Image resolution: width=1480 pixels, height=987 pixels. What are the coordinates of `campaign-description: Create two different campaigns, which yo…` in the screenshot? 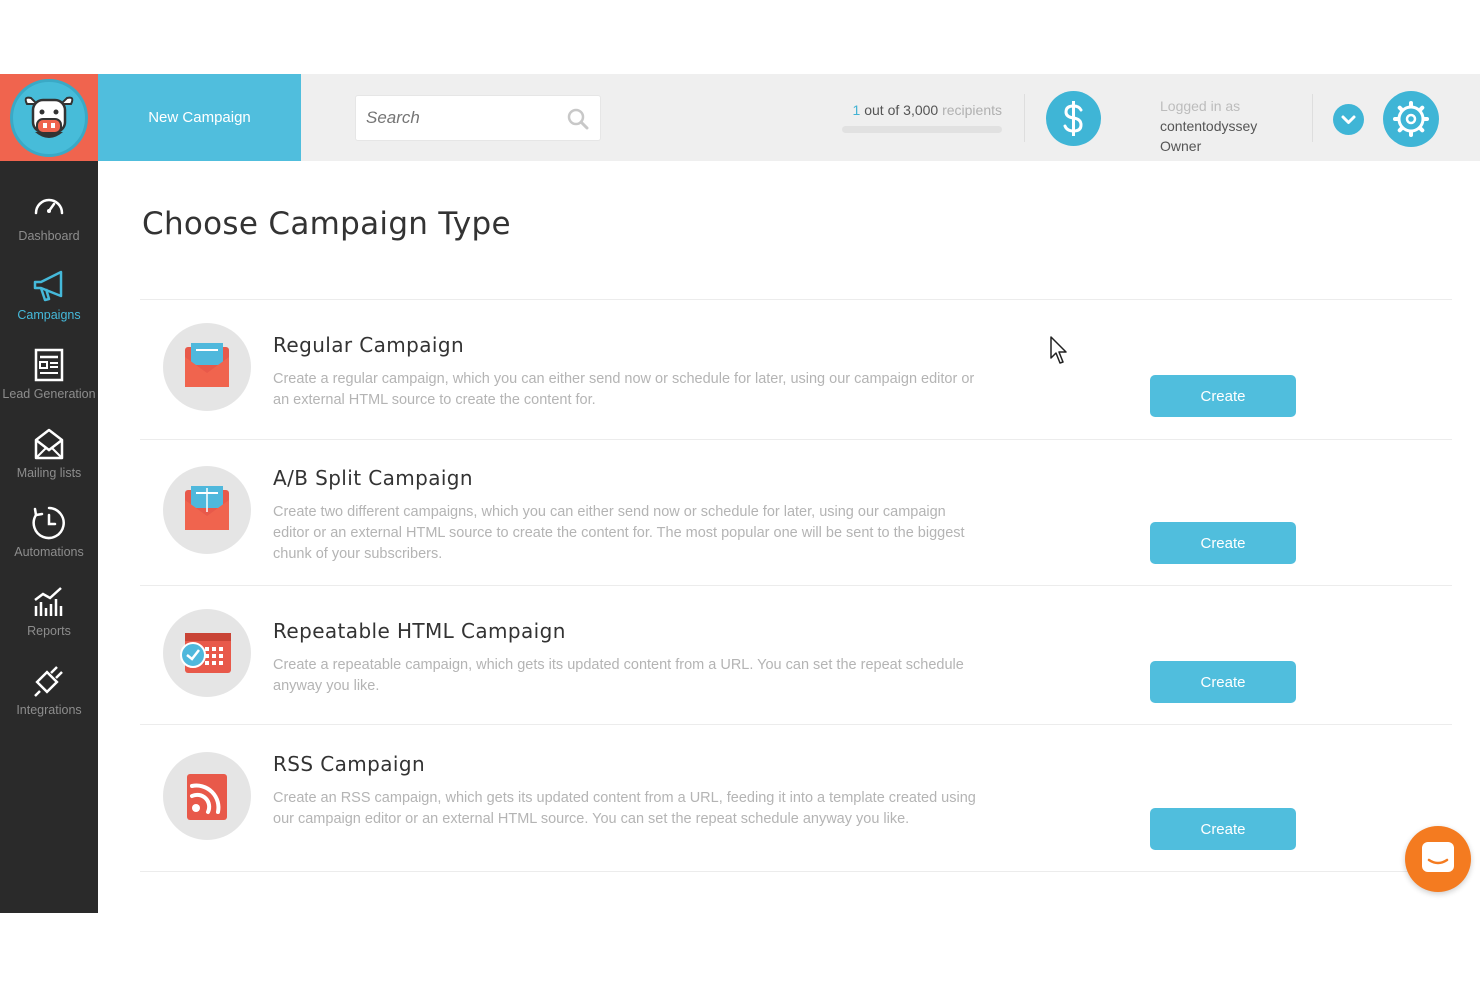 It's located at (619, 533).